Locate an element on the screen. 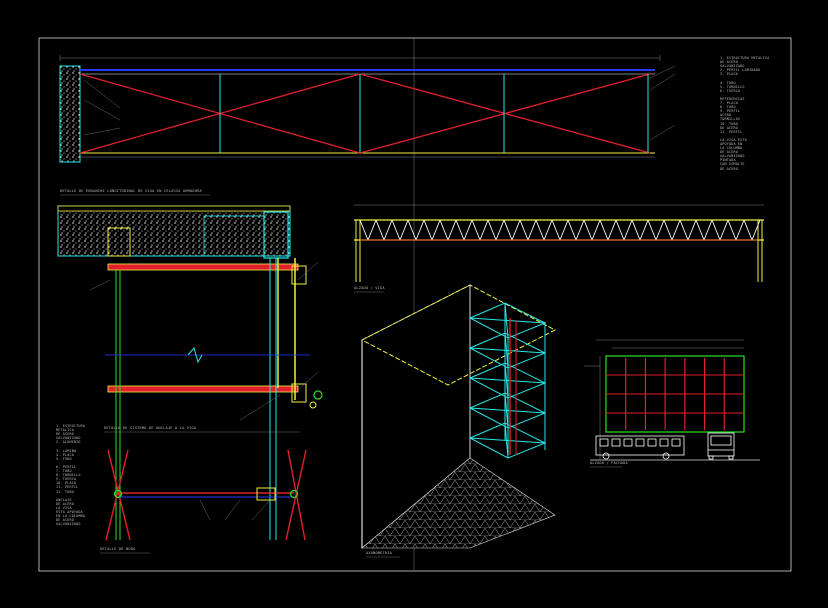  facade-elevation is located at coordinates (672, 400).